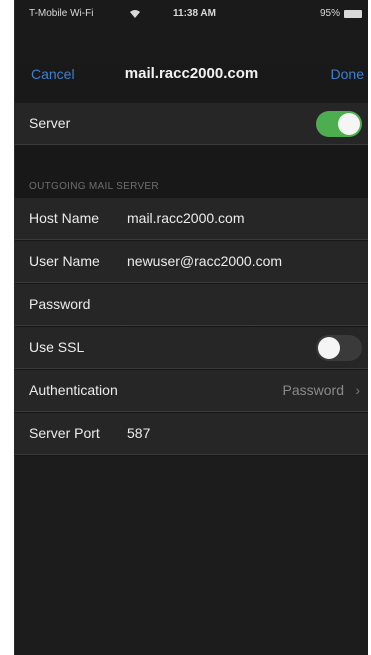 The height and width of the screenshot is (655, 371). I want to click on host-name-row: Host Name mail.racc2000.com, so click(191, 219).